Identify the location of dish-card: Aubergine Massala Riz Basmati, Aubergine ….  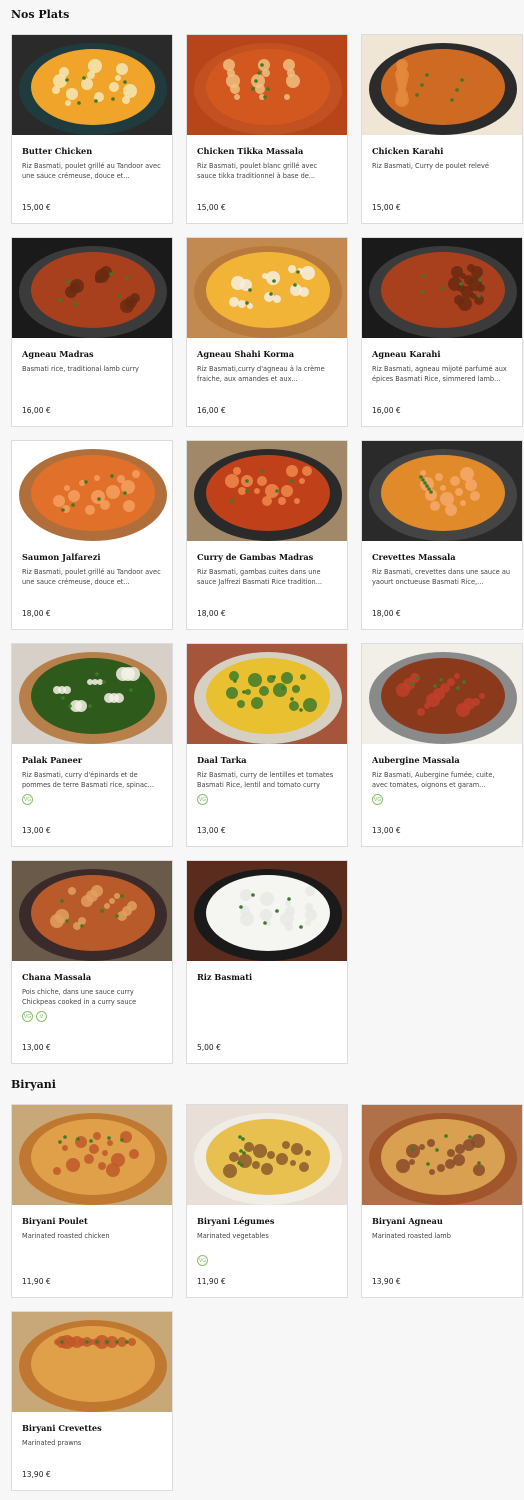
(442, 745).